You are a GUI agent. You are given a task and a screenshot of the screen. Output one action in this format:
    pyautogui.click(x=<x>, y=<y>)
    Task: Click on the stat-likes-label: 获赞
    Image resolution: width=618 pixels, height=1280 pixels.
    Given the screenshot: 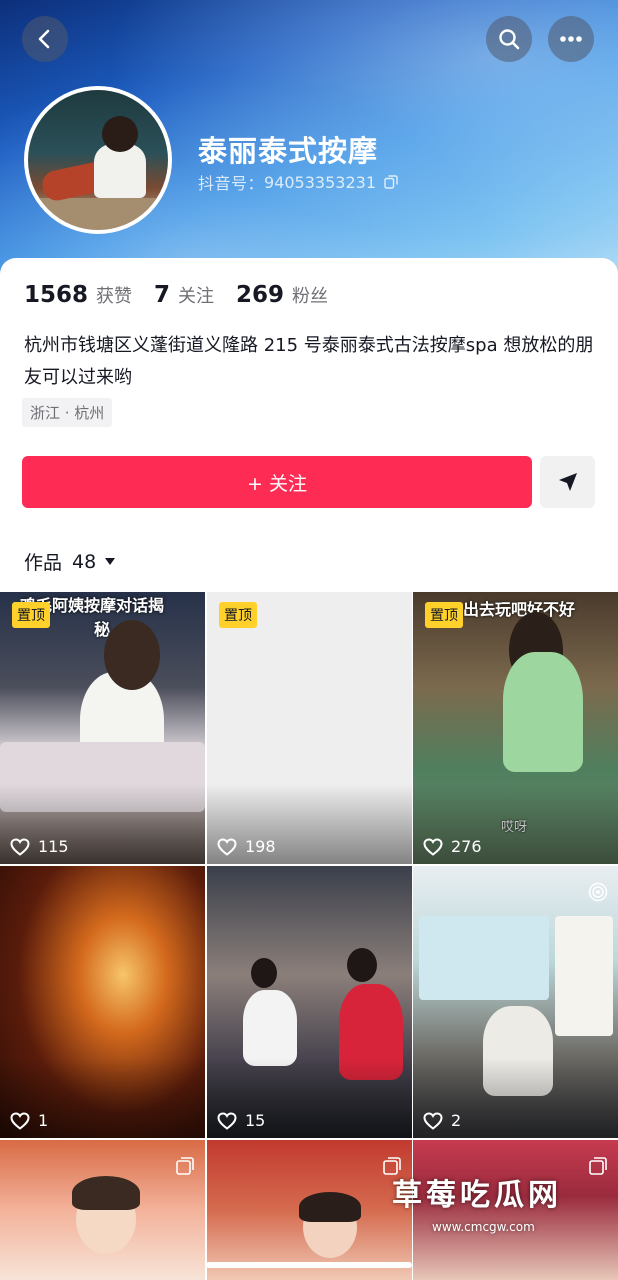 What is the action you would take?
    pyautogui.click(x=114, y=296)
    